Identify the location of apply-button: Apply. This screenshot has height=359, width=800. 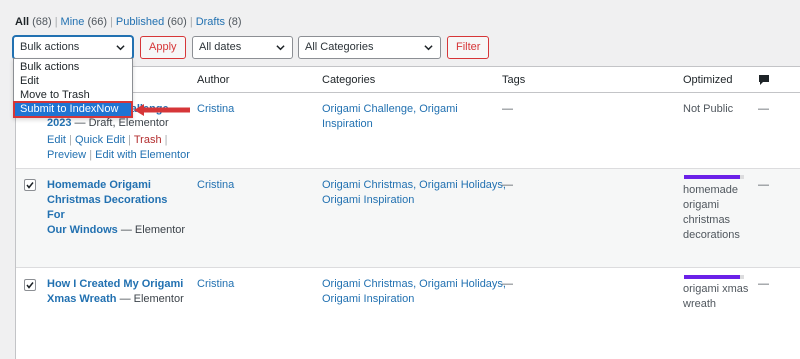
(163, 47).